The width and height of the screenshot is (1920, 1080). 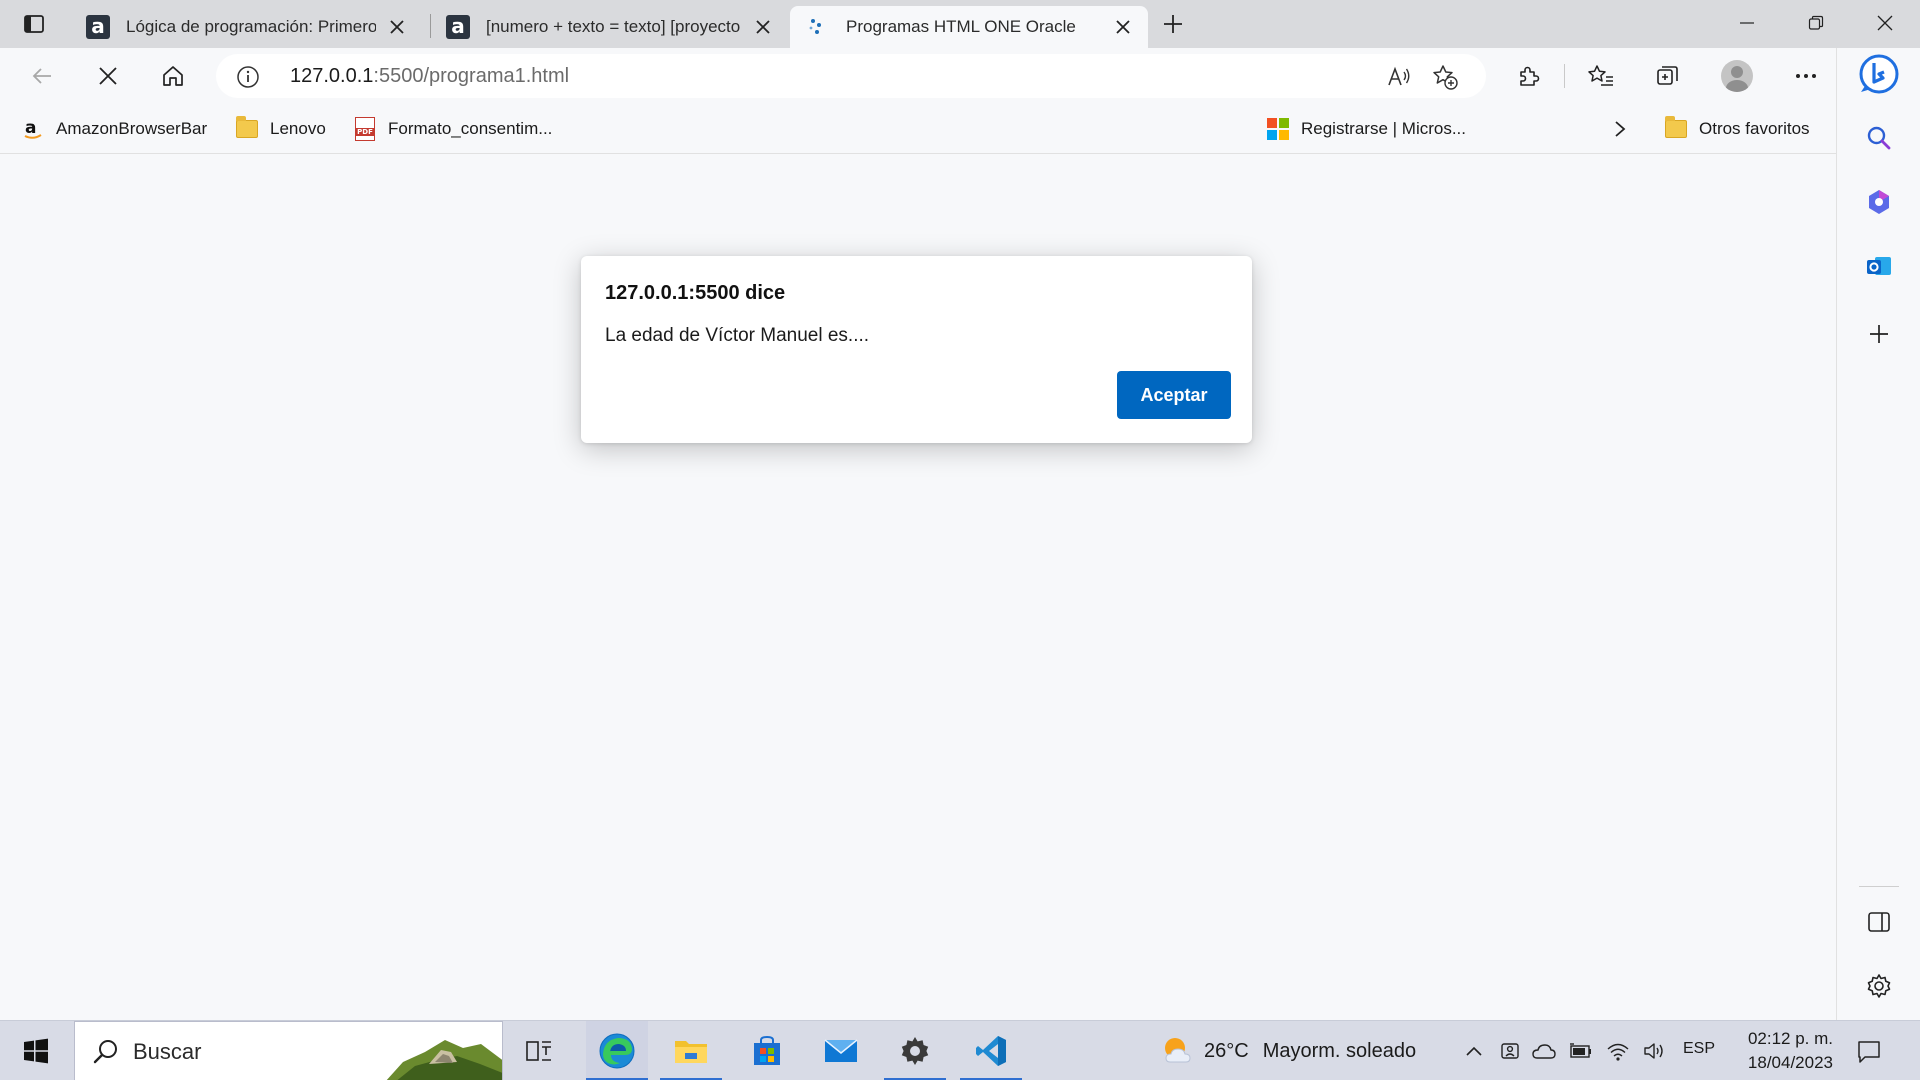 I want to click on sidebar-settings-button, so click(x=1879, y=986).